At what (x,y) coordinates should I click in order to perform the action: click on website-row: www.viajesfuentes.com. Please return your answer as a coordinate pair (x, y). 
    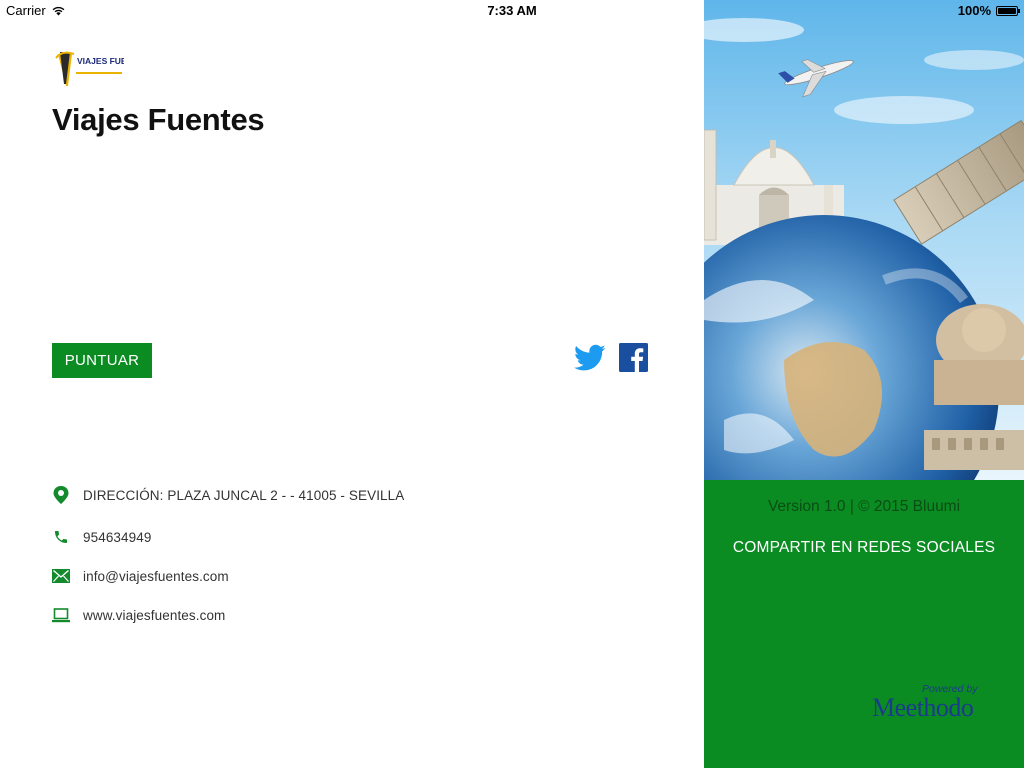
    Looking at the image, I should click on (138, 615).